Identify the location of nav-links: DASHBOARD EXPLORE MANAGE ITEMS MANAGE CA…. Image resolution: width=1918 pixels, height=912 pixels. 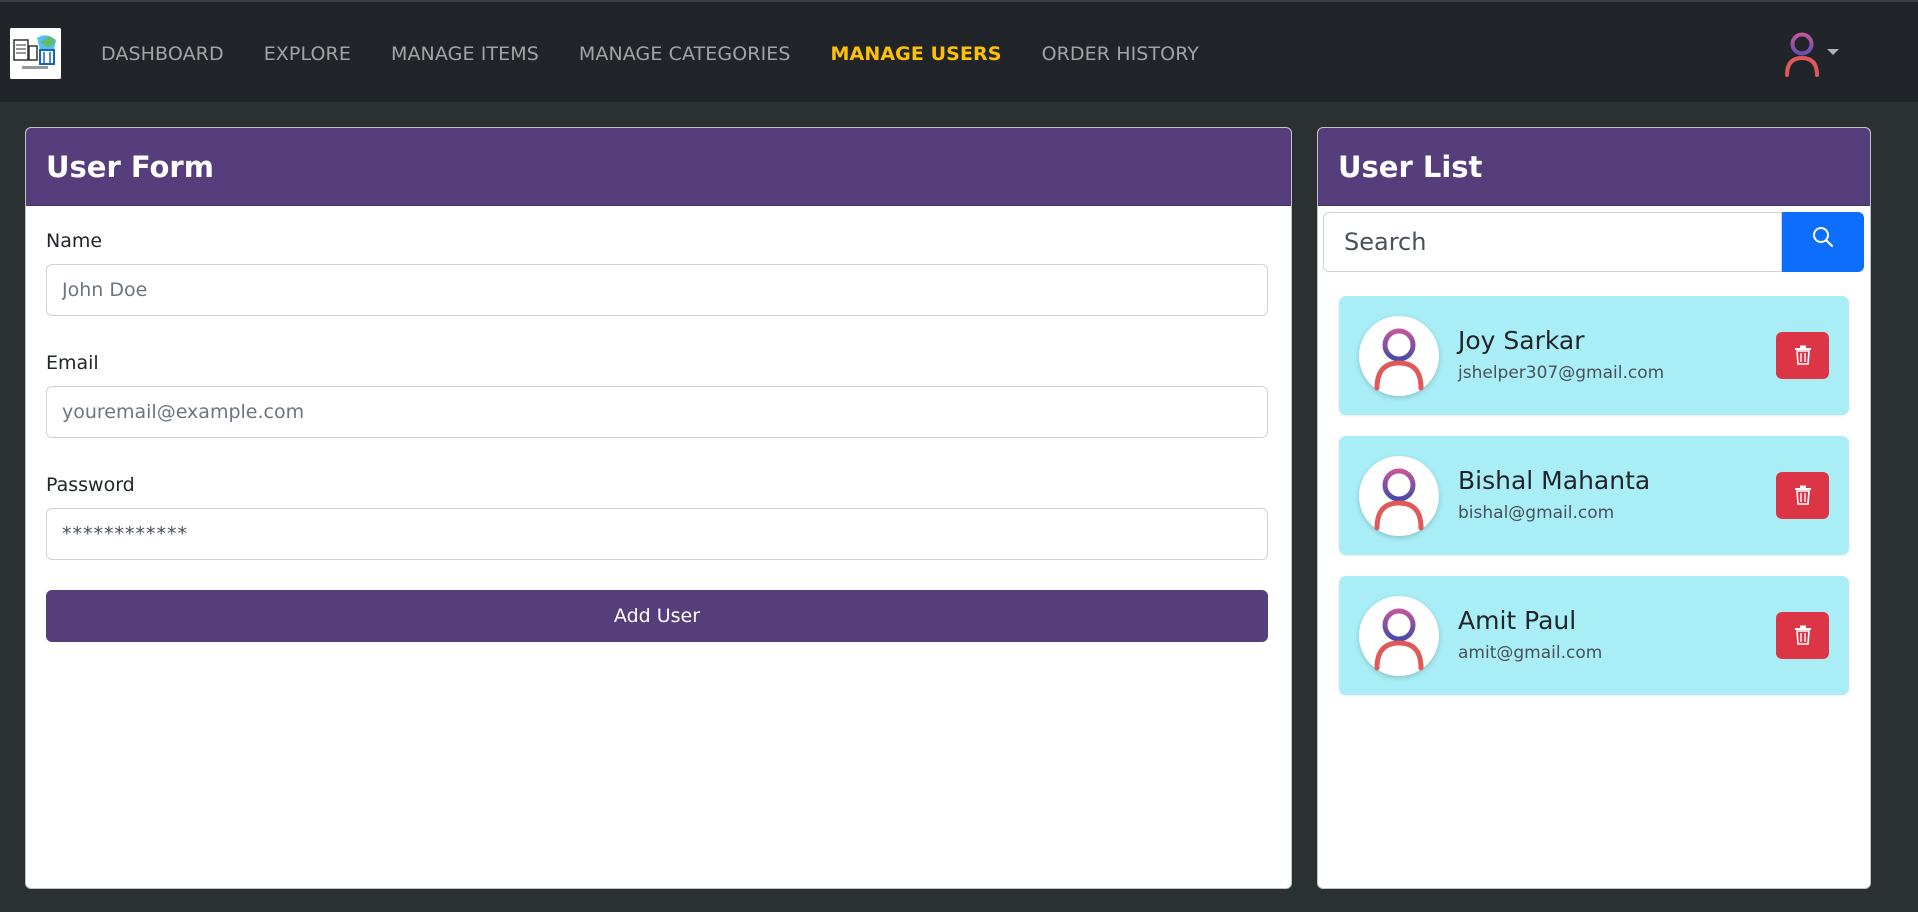
(670, 54).